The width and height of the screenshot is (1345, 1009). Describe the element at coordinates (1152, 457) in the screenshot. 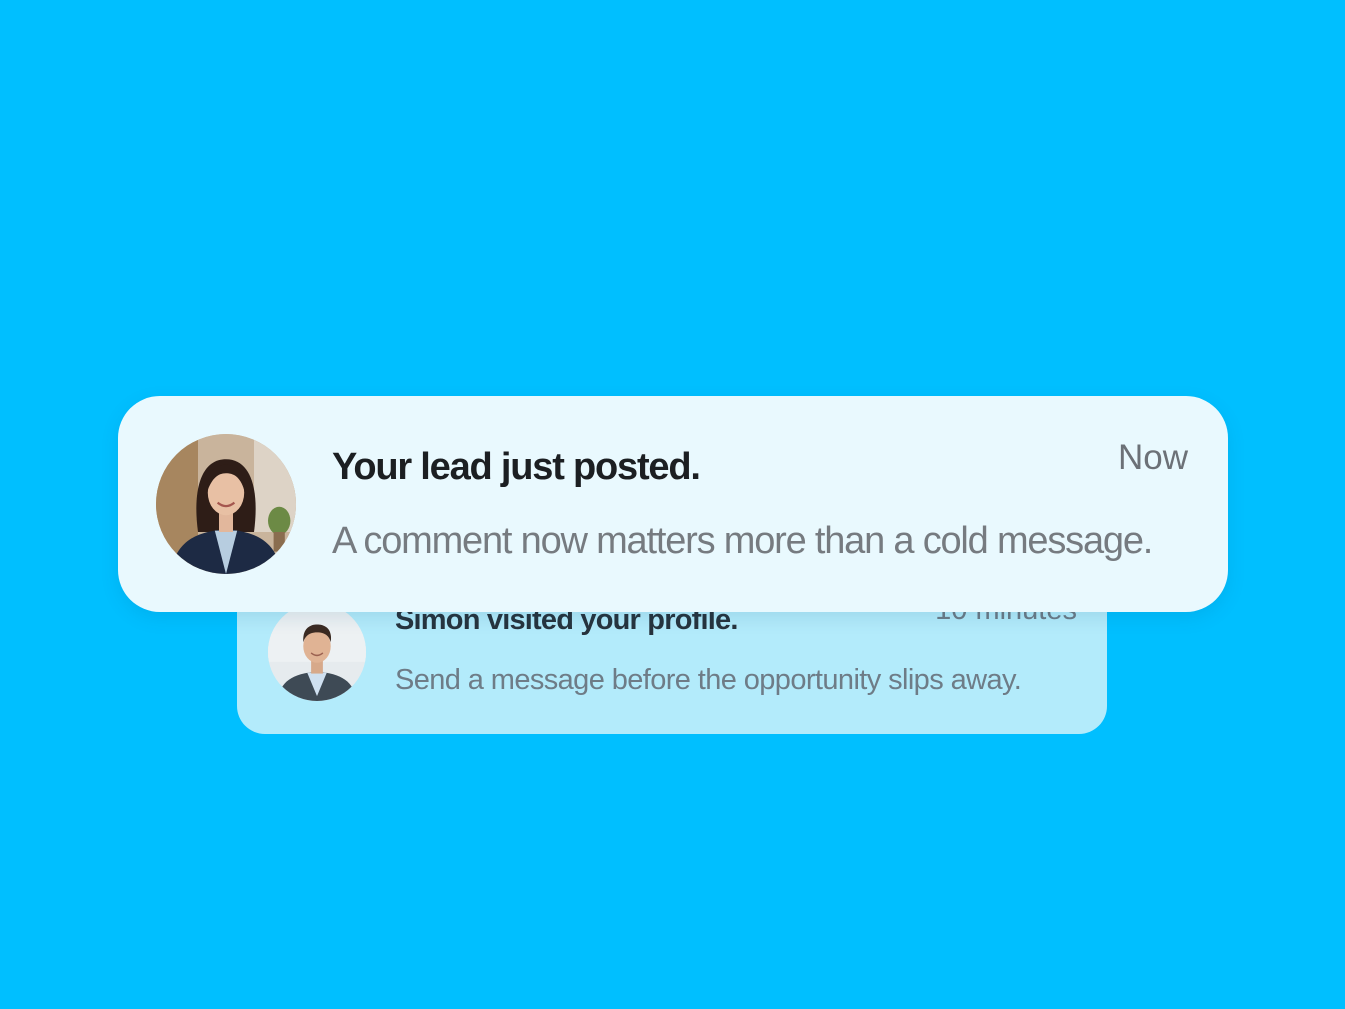

I see `notification-time: Now` at that location.